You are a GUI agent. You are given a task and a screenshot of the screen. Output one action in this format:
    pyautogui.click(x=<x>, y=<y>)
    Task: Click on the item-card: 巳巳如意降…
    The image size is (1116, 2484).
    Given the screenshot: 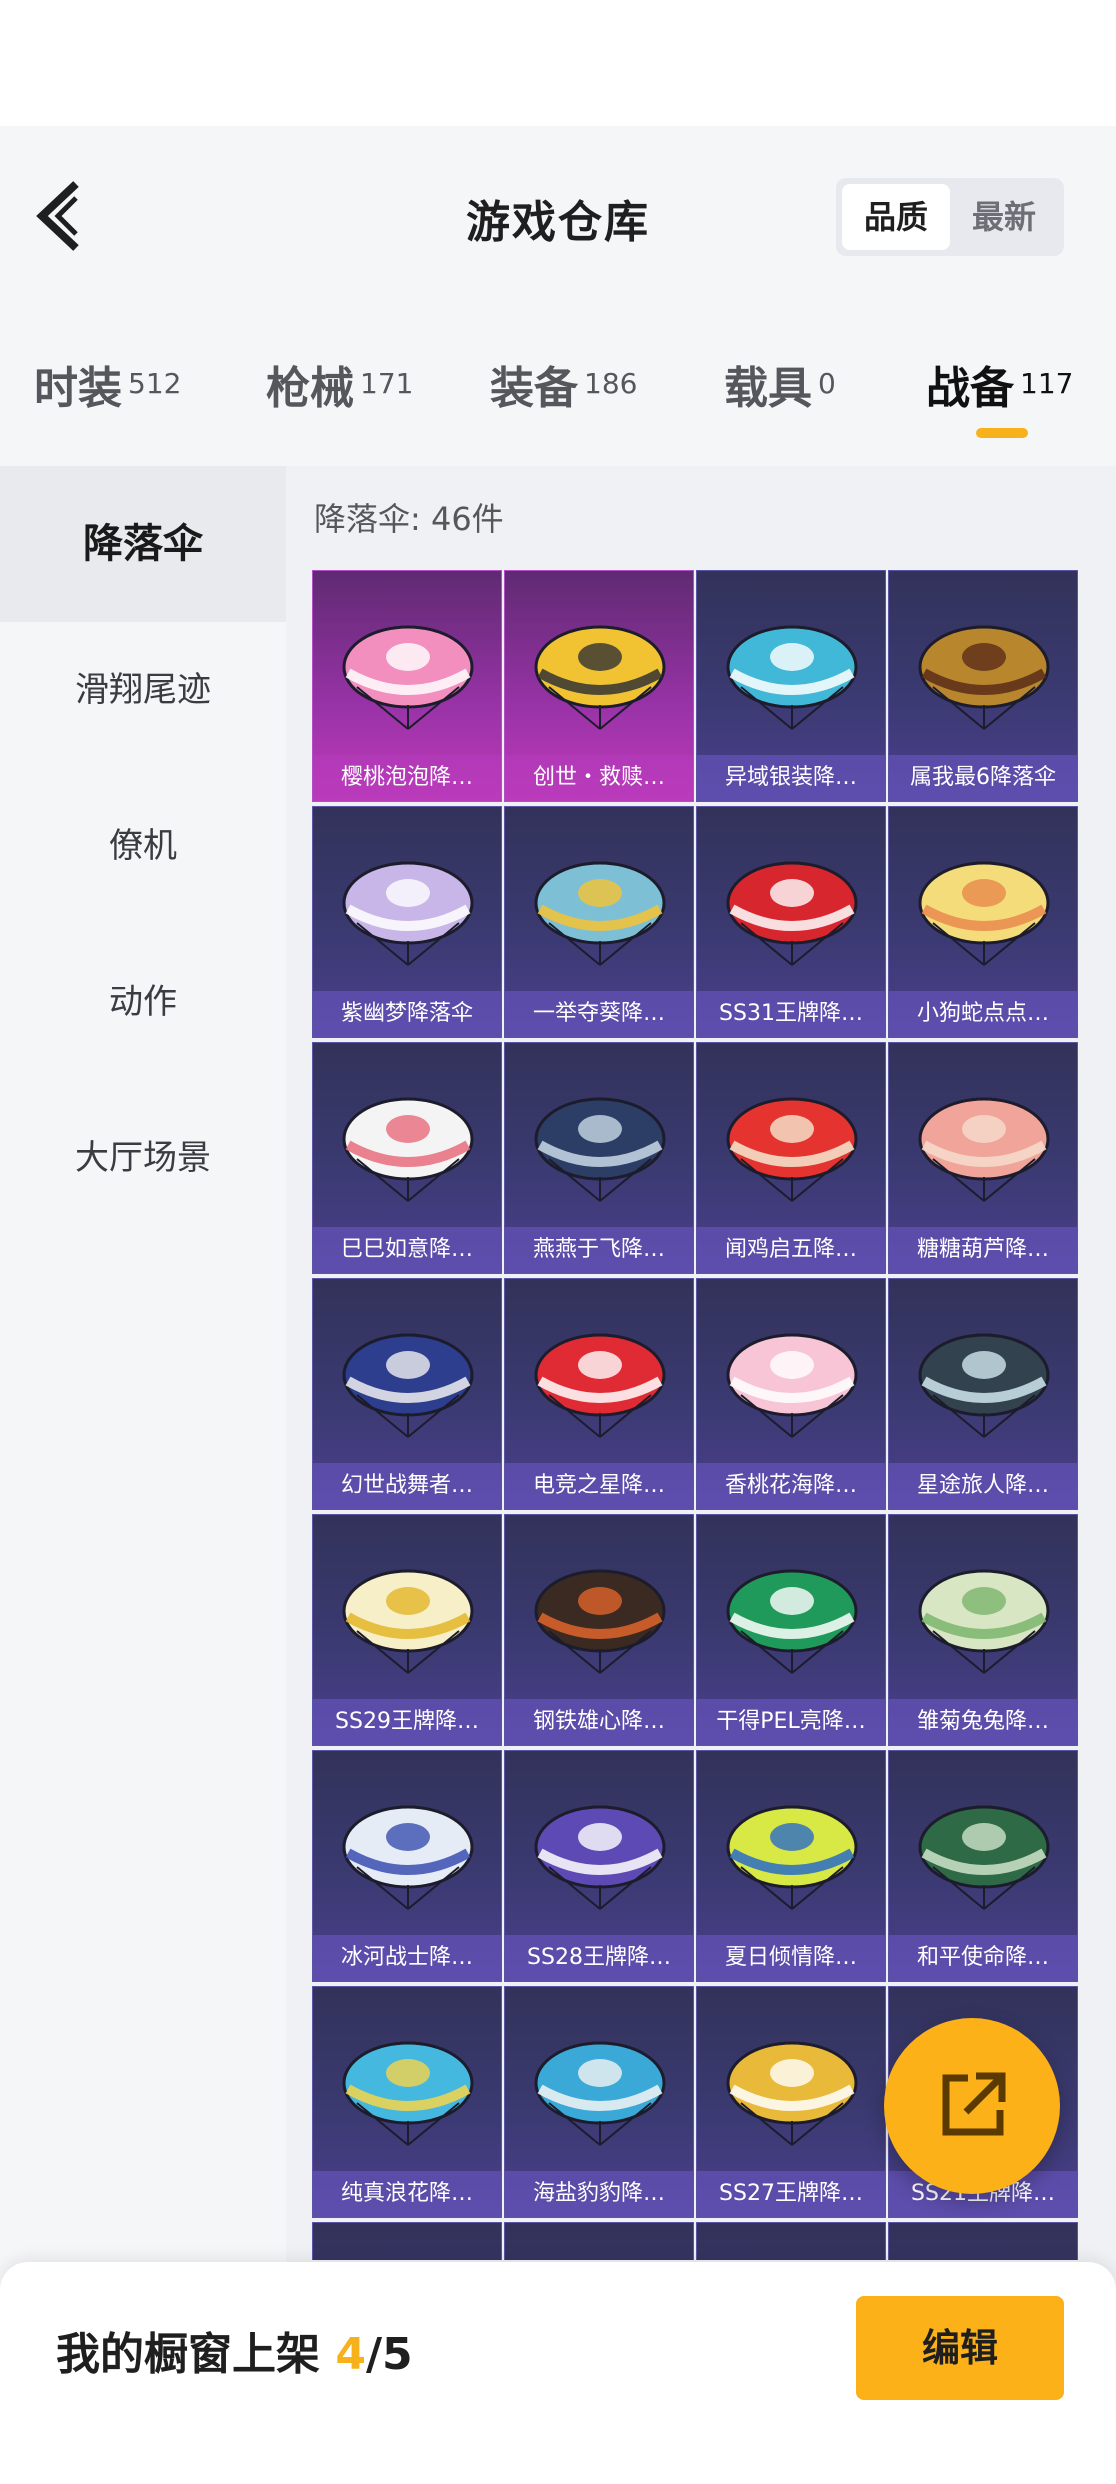 What is the action you would take?
    pyautogui.click(x=407, y=1158)
    